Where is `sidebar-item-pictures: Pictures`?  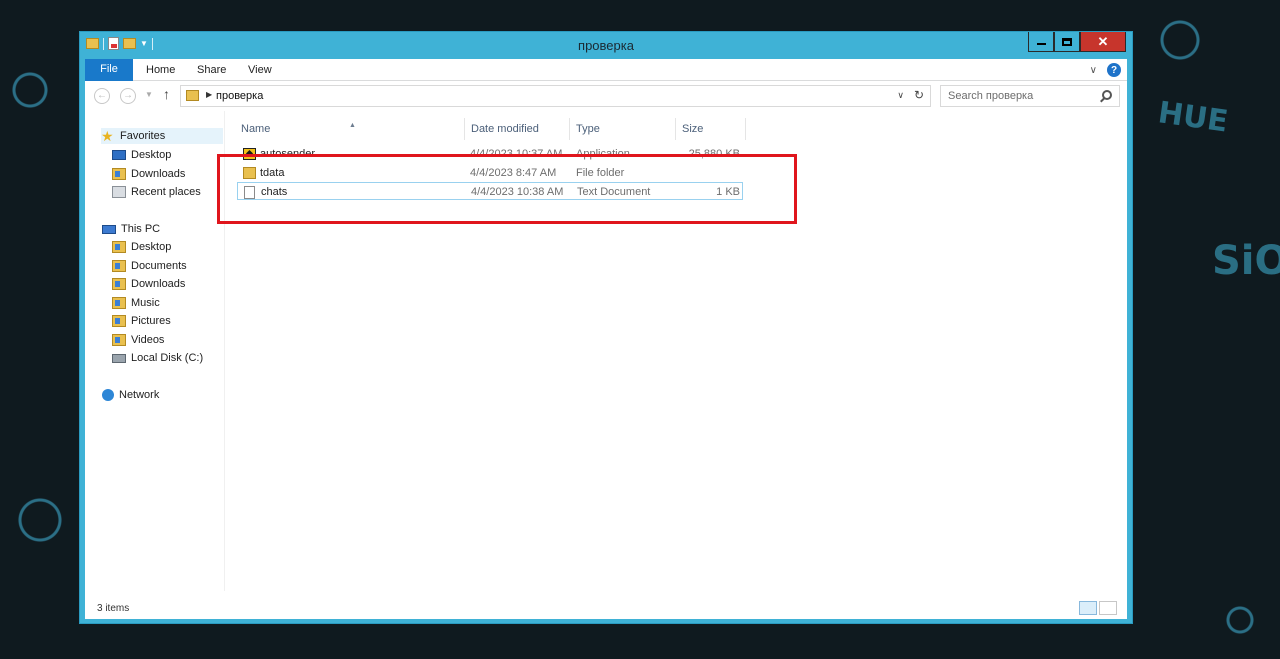
sidebar-item-pictures: Pictures is located at coordinates (141, 321).